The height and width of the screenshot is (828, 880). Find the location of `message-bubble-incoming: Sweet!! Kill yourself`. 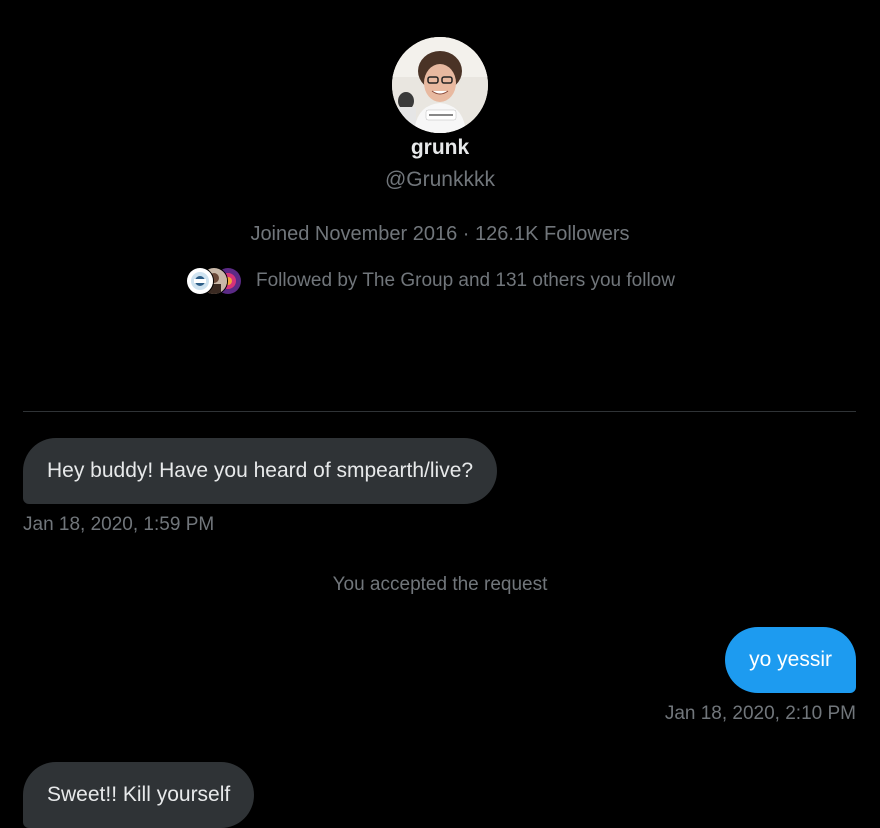

message-bubble-incoming: Sweet!! Kill yourself is located at coordinates (139, 795).